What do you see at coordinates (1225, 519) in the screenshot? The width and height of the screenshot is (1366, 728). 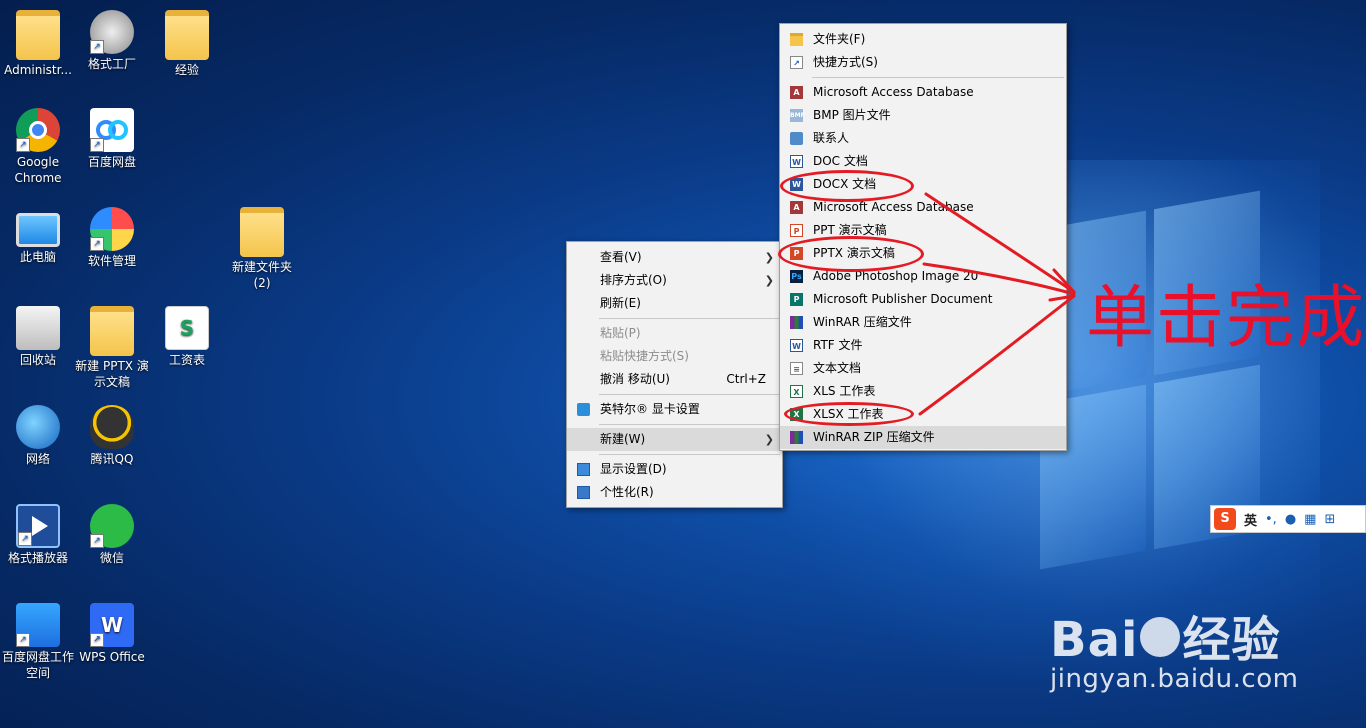 I see `sogou-logo-icon: S` at bounding box center [1225, 519].